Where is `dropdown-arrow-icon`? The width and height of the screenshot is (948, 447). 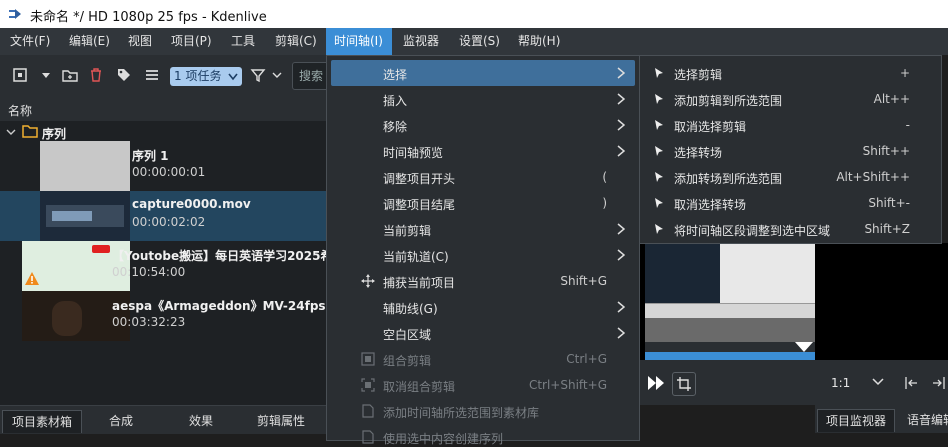
dropdown-arrow-icon is located at coordinates (46, 75).